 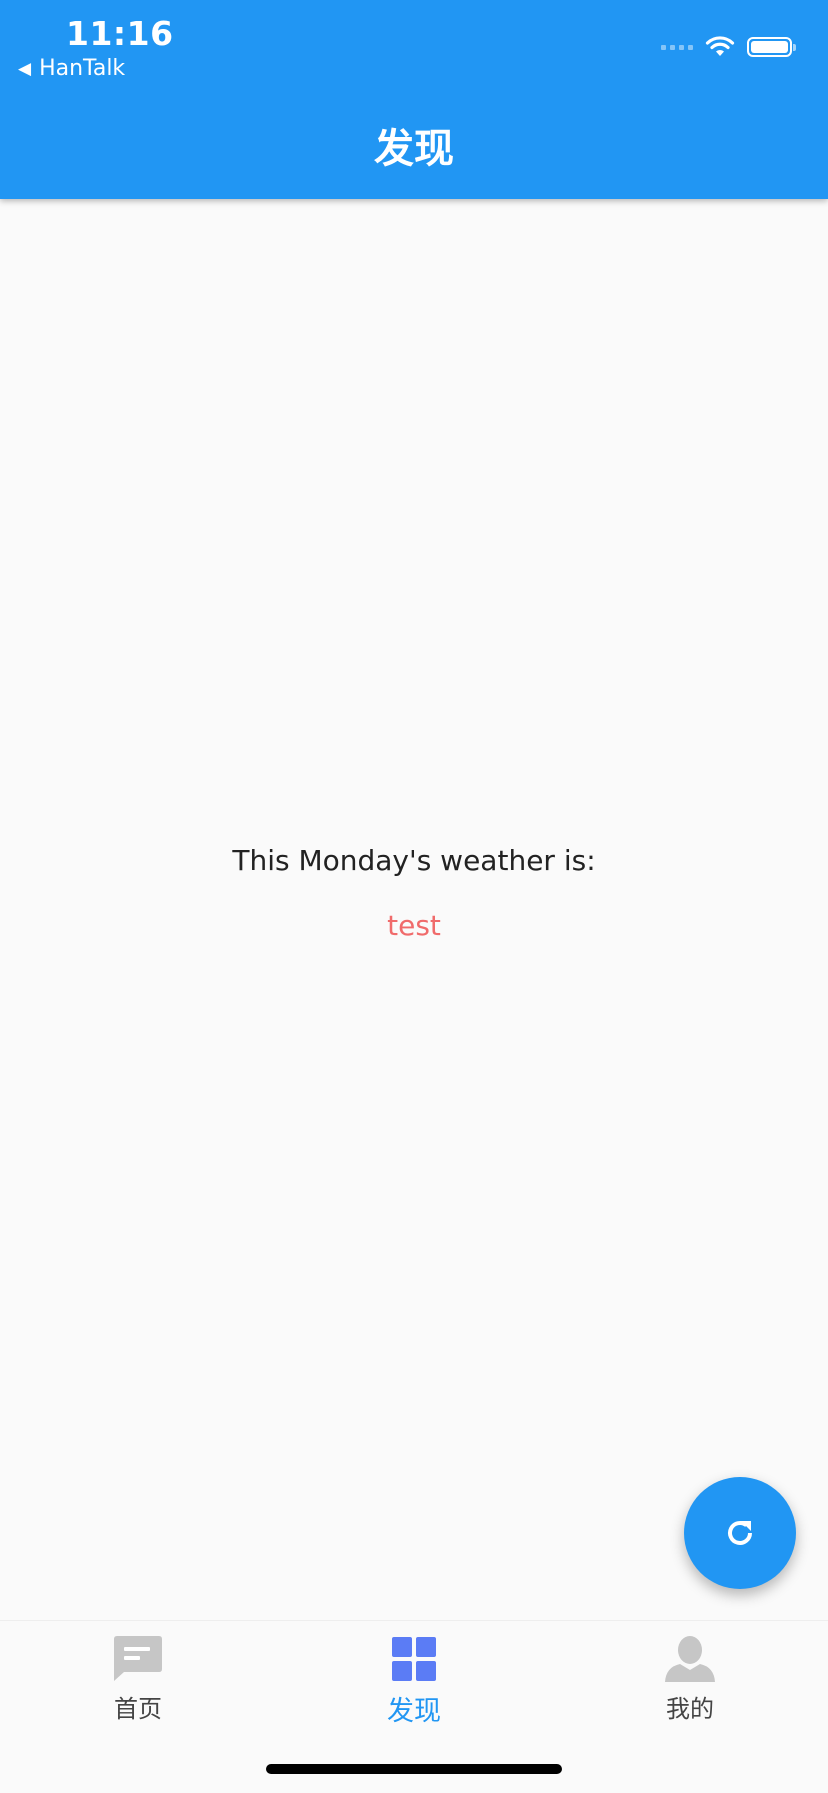 I want to click on status-indicators, so click(x=728, y=47).